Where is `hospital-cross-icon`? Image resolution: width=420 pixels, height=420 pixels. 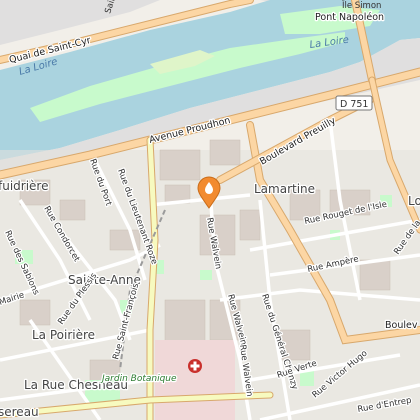
hospital-cross-icon is located at coordinates (195, 366).